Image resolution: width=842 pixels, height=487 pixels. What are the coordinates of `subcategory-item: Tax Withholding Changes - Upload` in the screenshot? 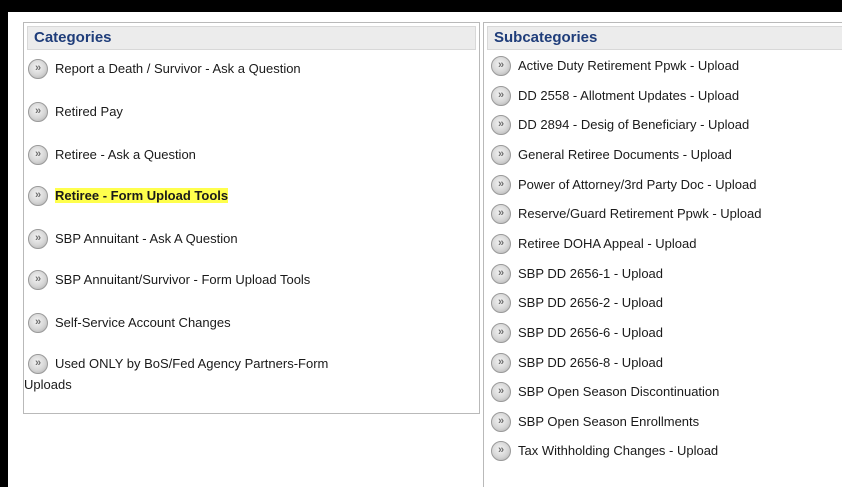 It's located at (666, 451).